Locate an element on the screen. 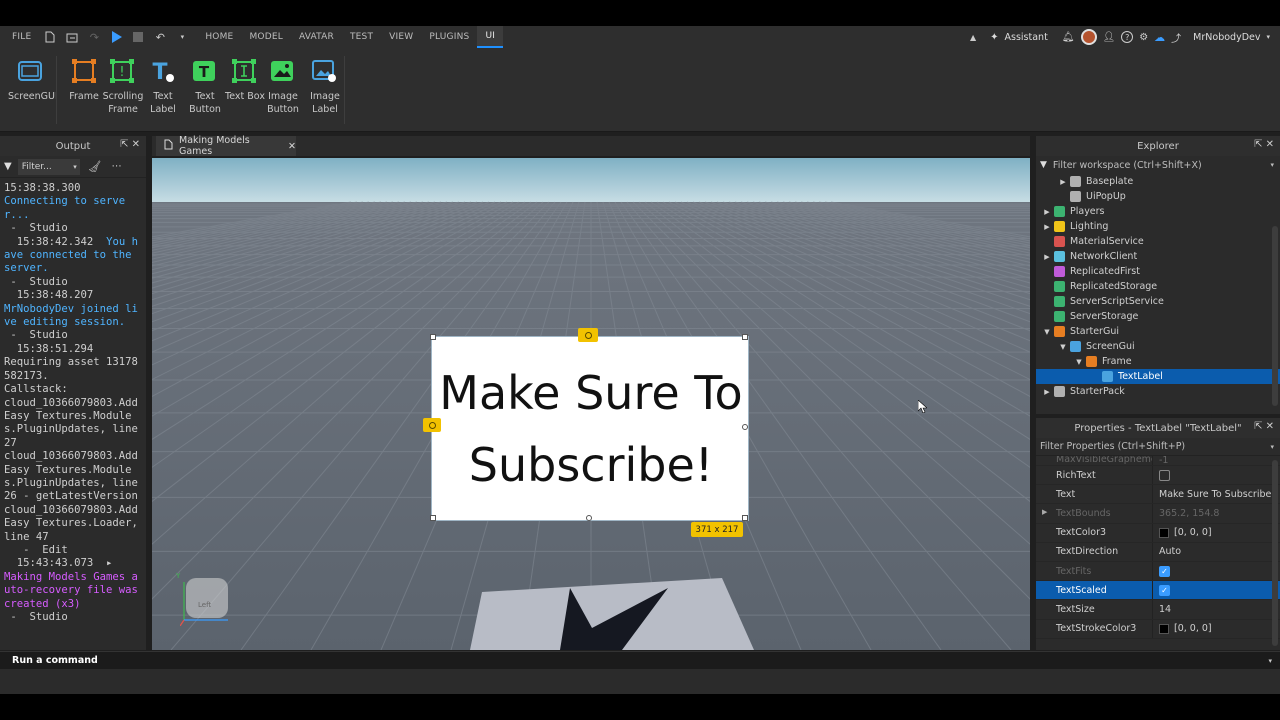 Image resolution: width=1280 pixels, height=720 pixels. new-file-icon is located at coordinates (50, 37).